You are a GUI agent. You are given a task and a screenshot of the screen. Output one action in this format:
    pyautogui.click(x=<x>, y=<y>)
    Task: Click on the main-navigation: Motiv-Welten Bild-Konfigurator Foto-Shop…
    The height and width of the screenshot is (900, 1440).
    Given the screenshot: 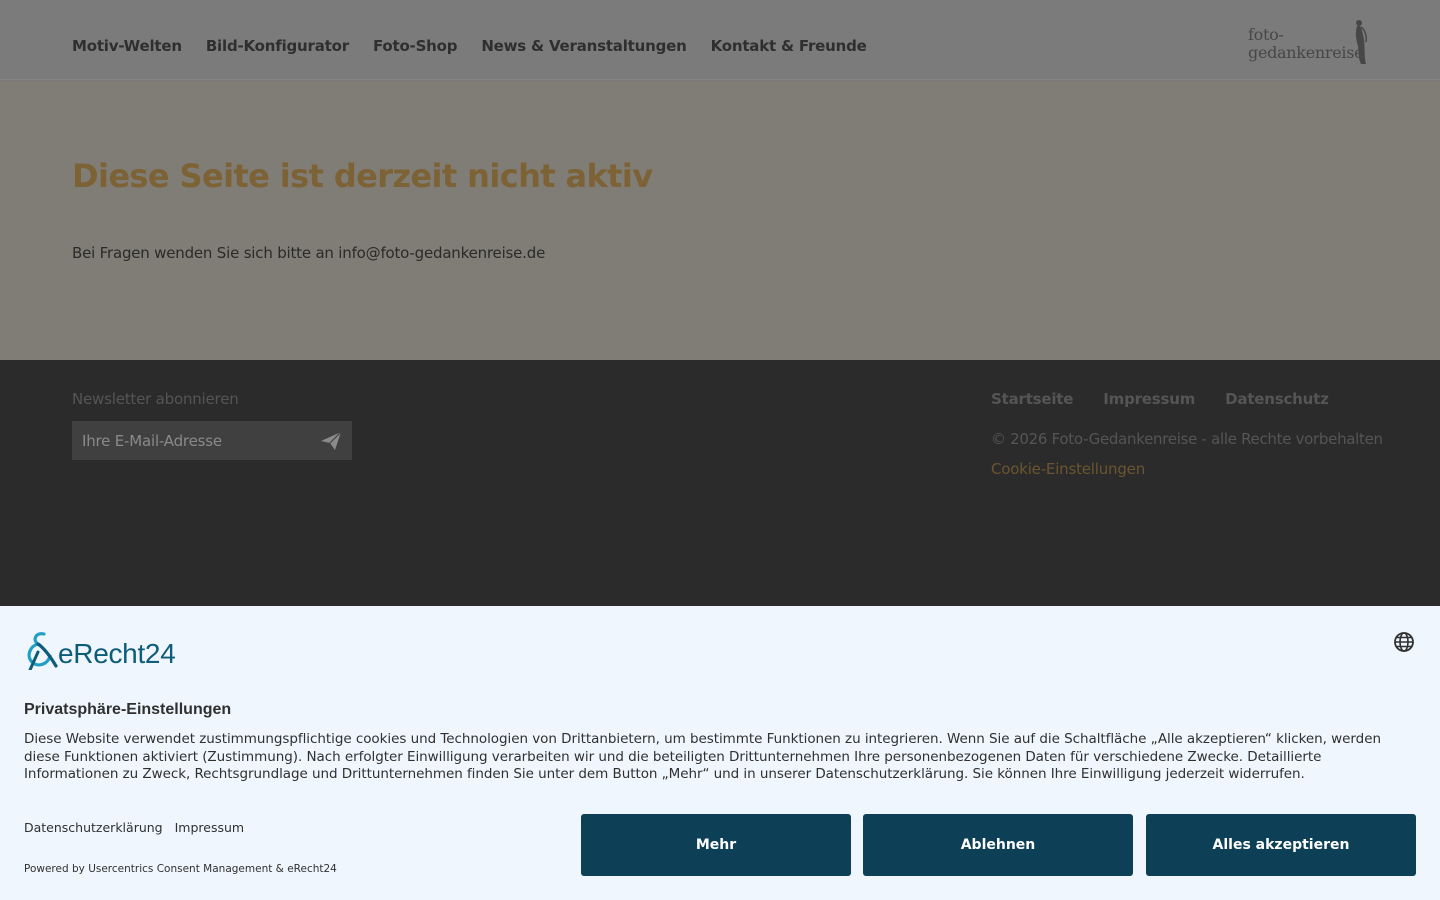 What is the action you would take?
    pyautogui.click(x=469, y=46)
    